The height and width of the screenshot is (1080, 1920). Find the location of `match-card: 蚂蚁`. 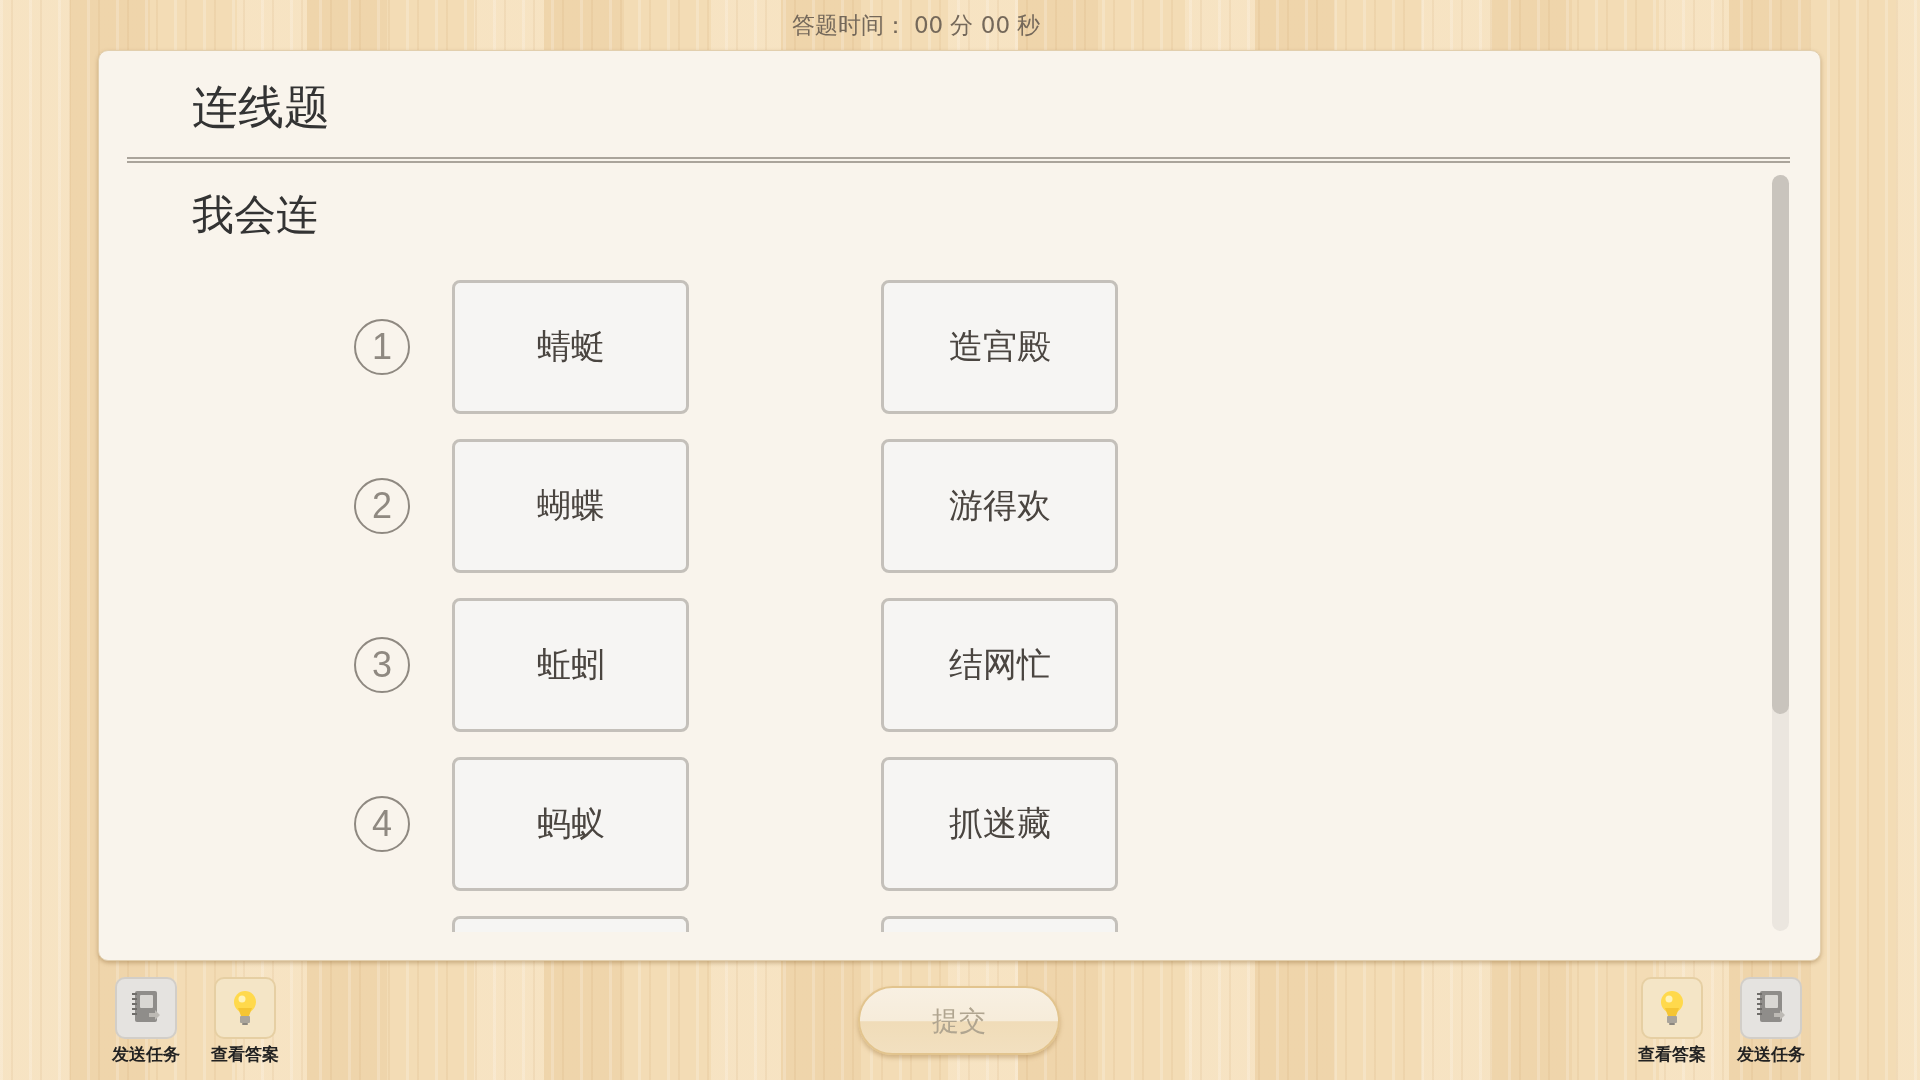

match-card: 蚂蚁 is located at coordinates (570, 824).